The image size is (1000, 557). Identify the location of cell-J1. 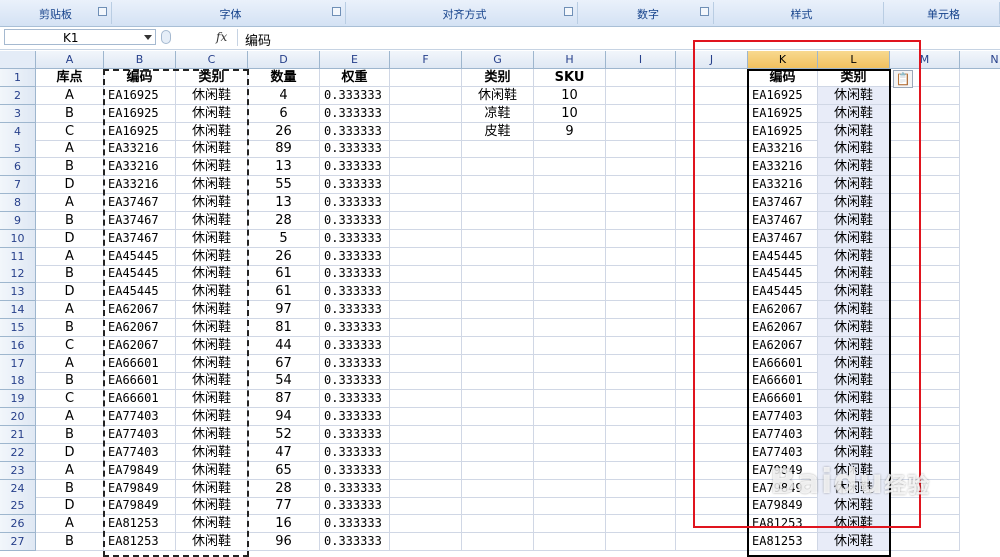
(712, 78).